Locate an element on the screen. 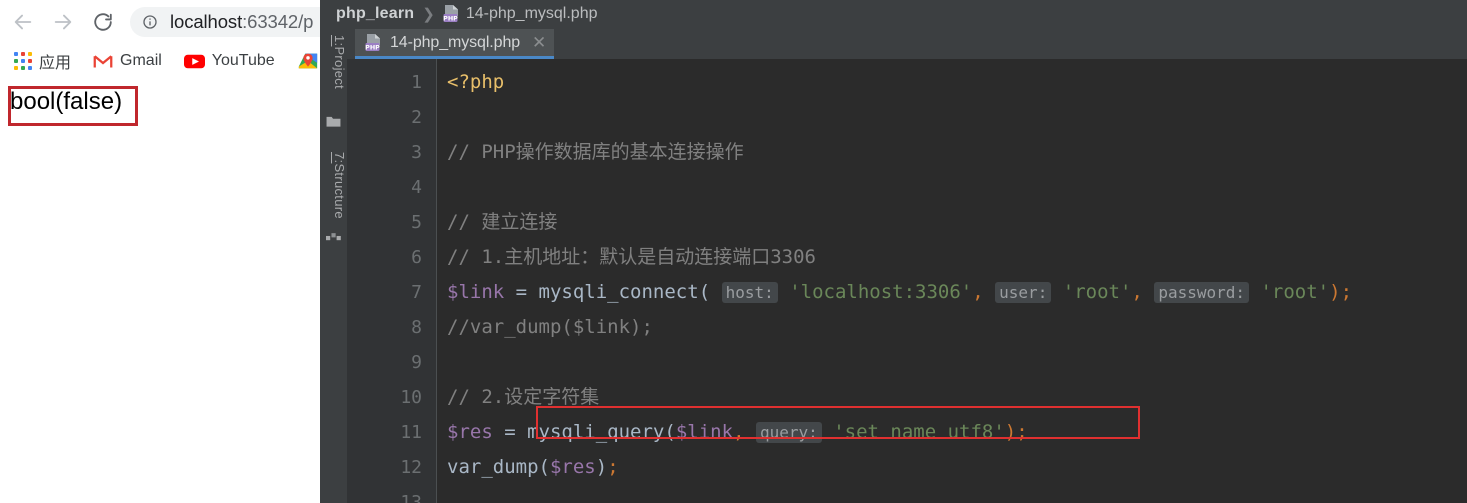 Image resolution: width=1467 pixels, height=503 pixels. code-line: // 建立连接 is located at coordinates (957, 222).